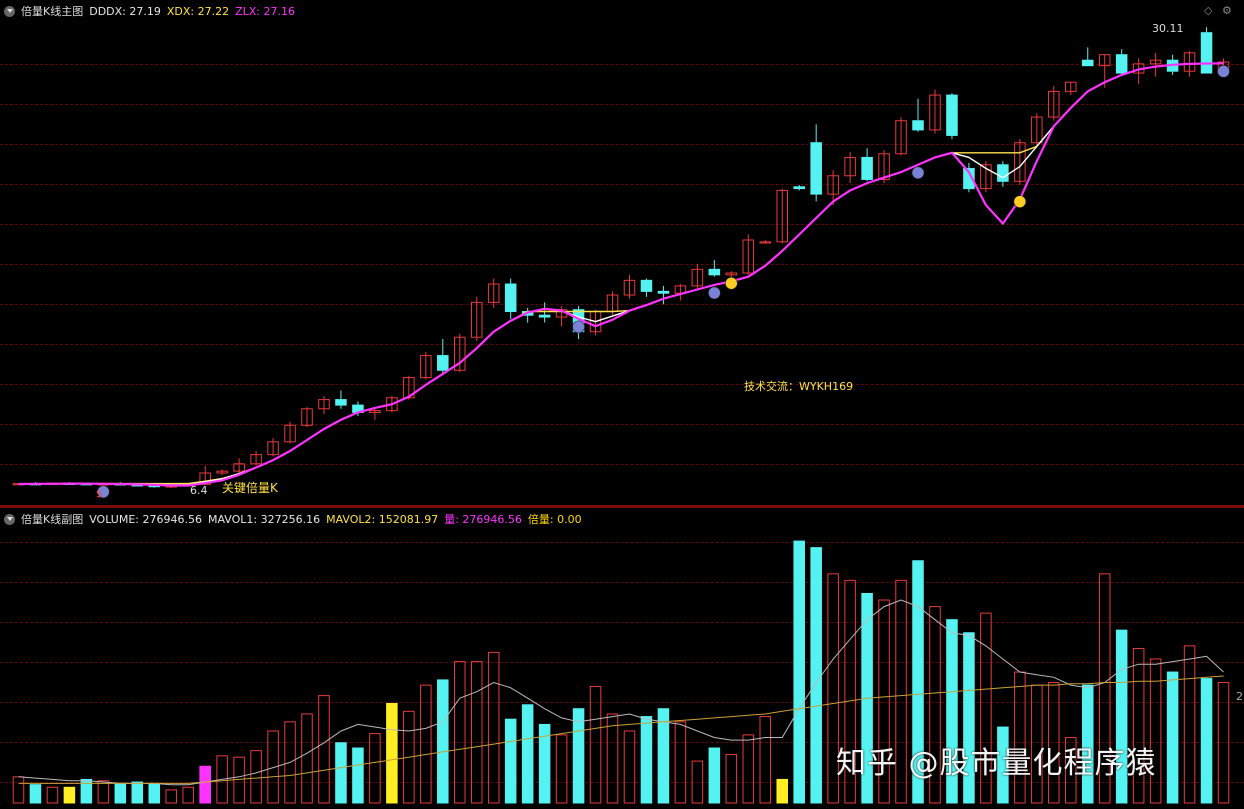 The width and height of the screenshot is (1244, 809). What do you see at coordinates (250, 488) in the screenshot?
I see `signal-label: 关键倍量K` at bounding box center [250, 488].